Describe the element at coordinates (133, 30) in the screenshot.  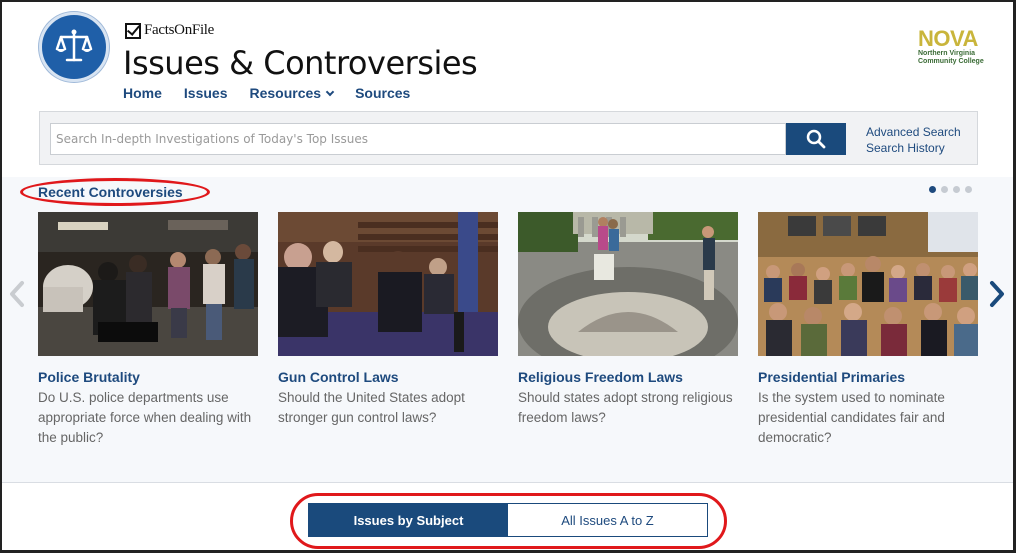
I see `checkbox-logo-icon` at that location.